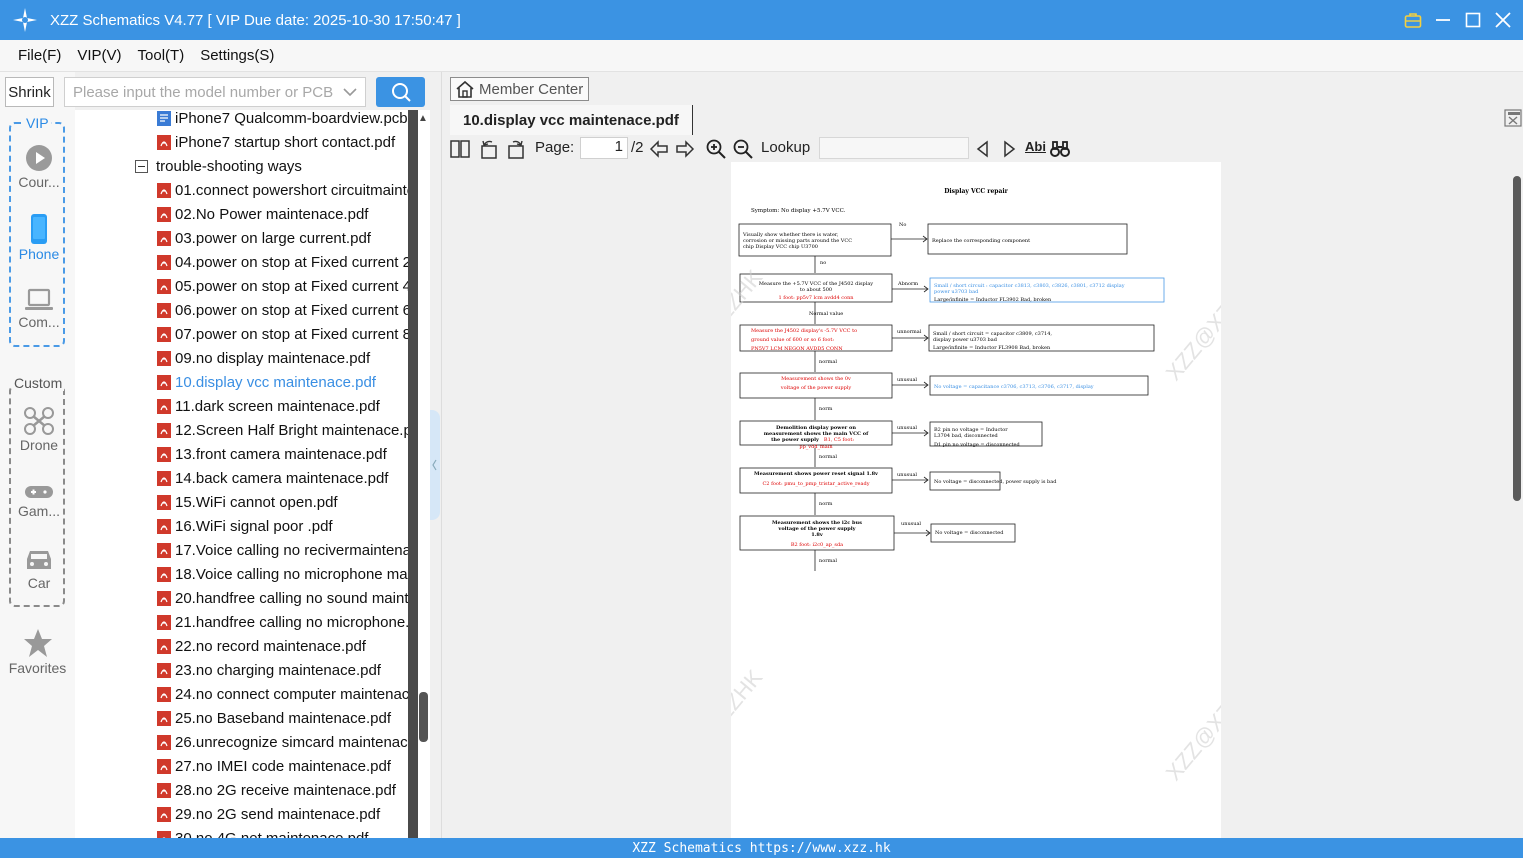  What do you see at coordinates (161, 55) in the screenshot?
I see `menu-tool: Tool(T)` at bounding box center [161, 55].